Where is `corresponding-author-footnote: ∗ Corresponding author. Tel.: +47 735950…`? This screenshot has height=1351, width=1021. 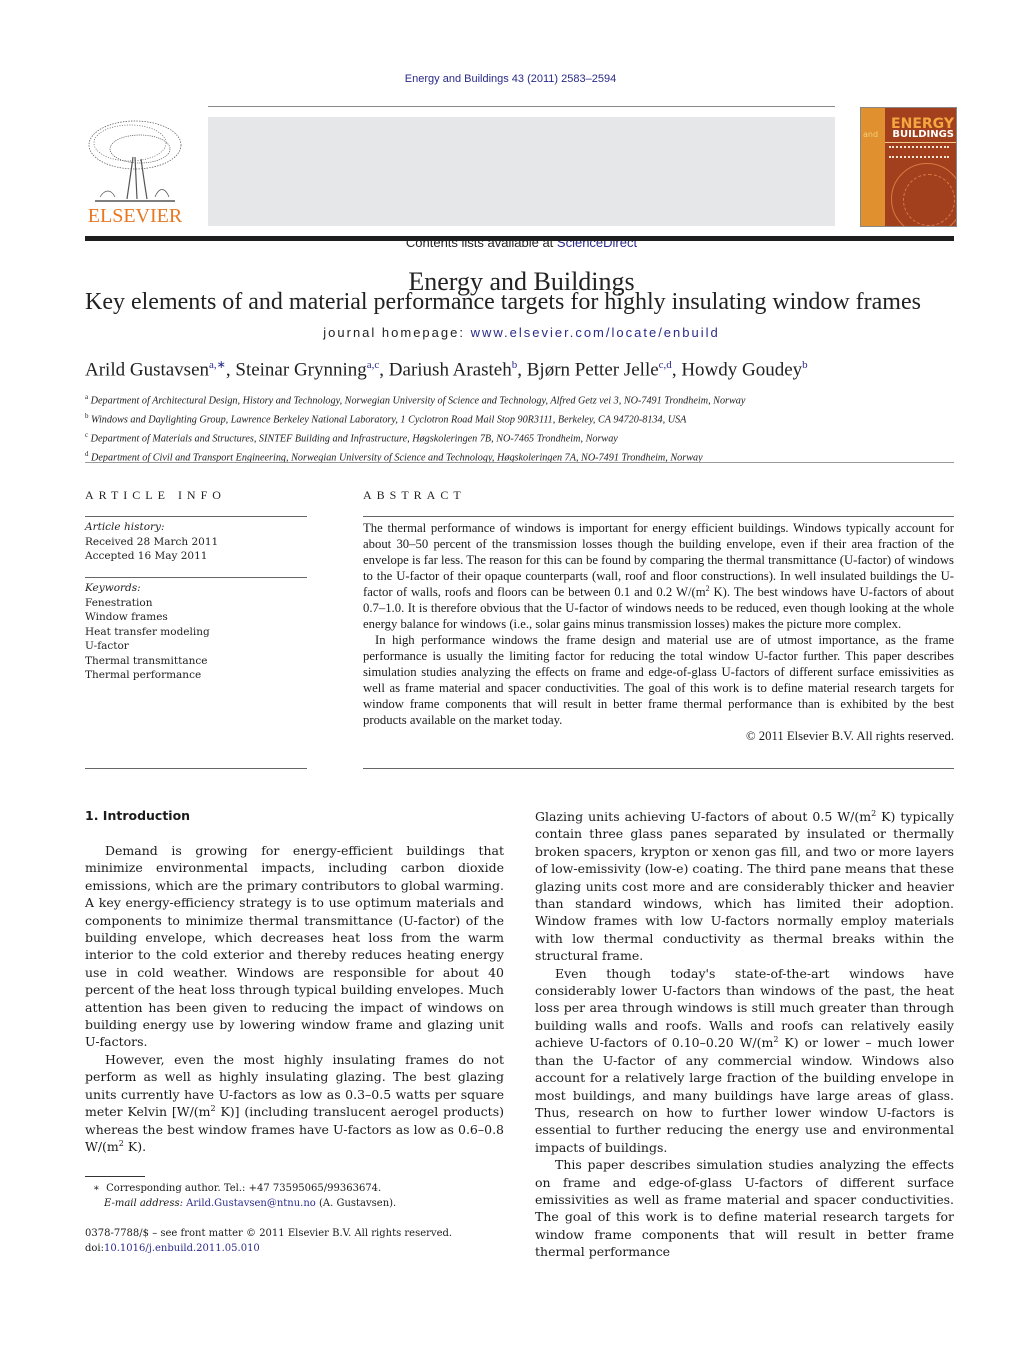
corresponding-author-footnote: ∗ Corresponding author. Tel.: +47 735950… is located at coordinates (245, 1196).